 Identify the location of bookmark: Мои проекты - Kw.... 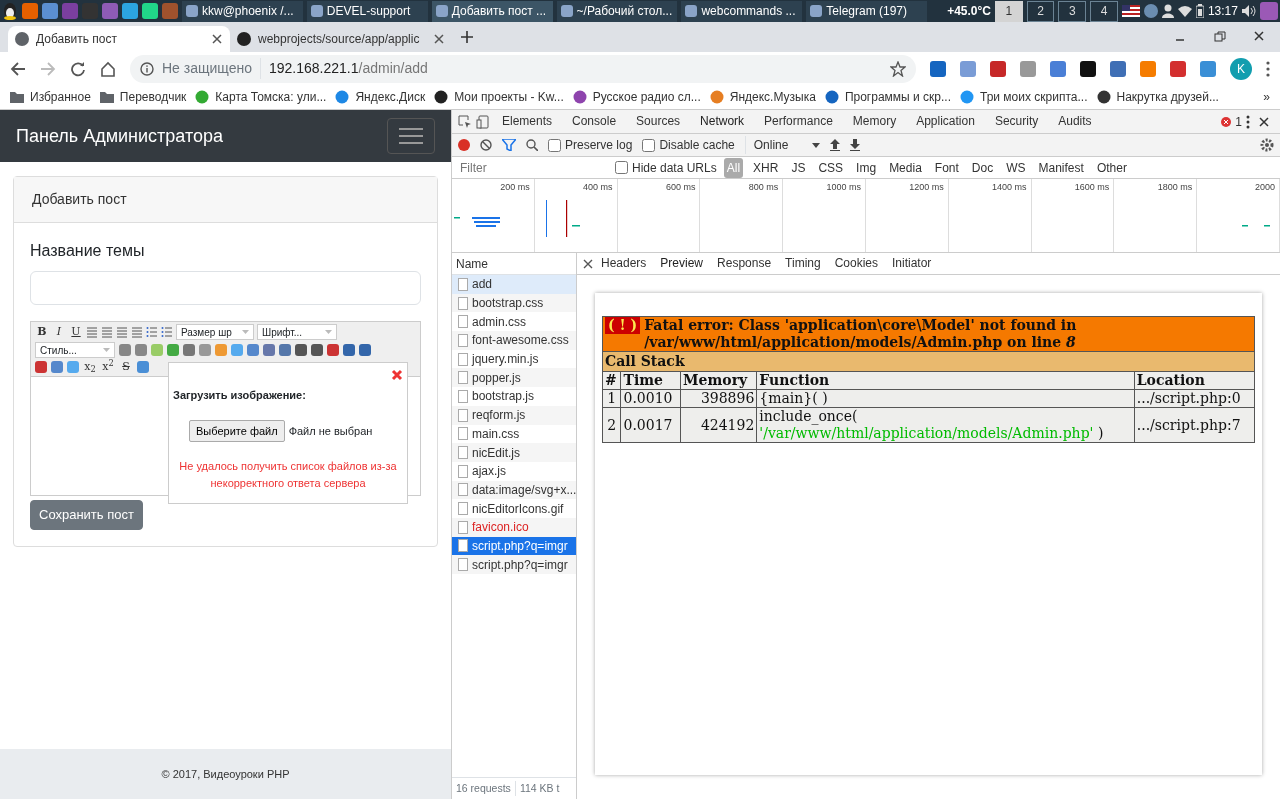
(499, 97).